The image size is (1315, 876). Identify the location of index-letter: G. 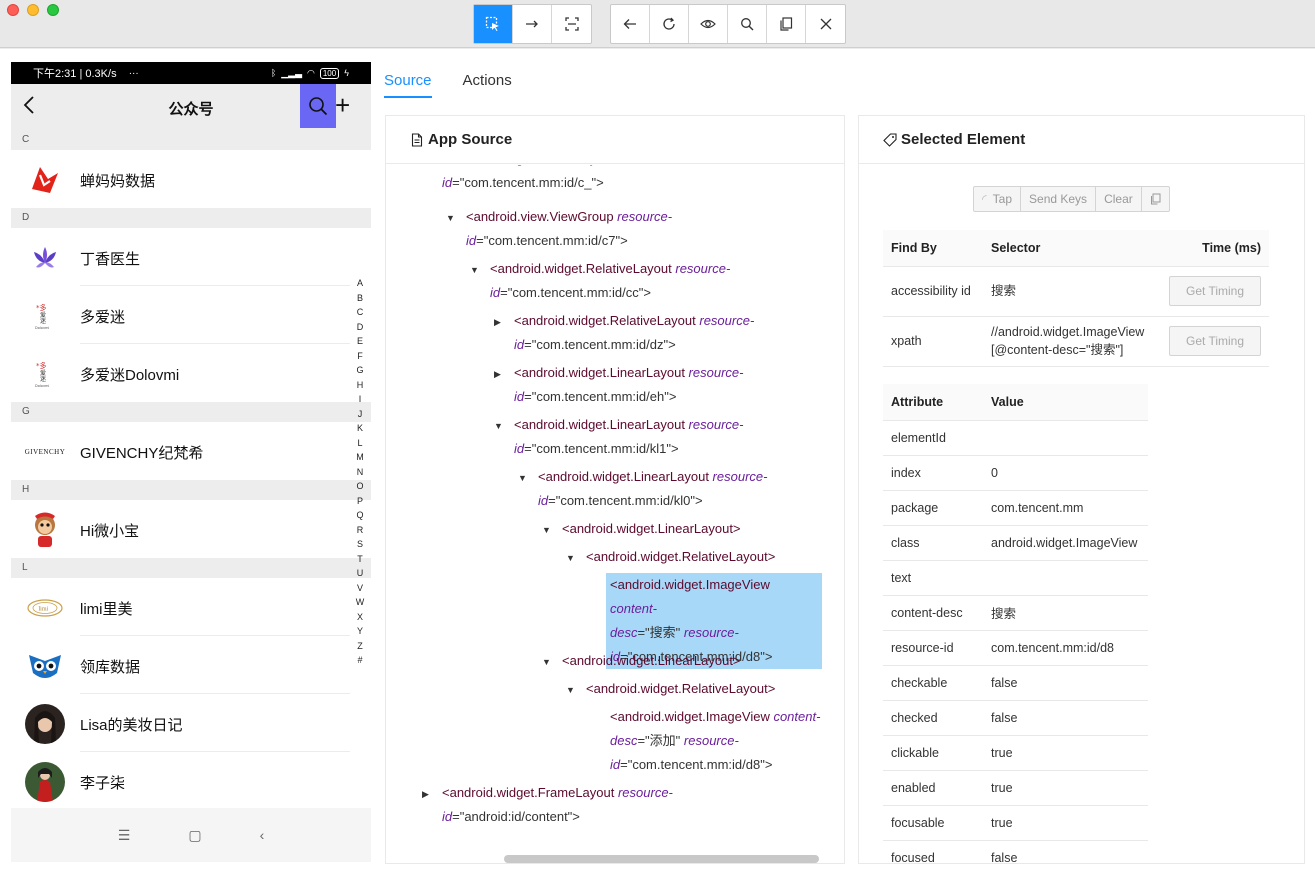
(360, 370).